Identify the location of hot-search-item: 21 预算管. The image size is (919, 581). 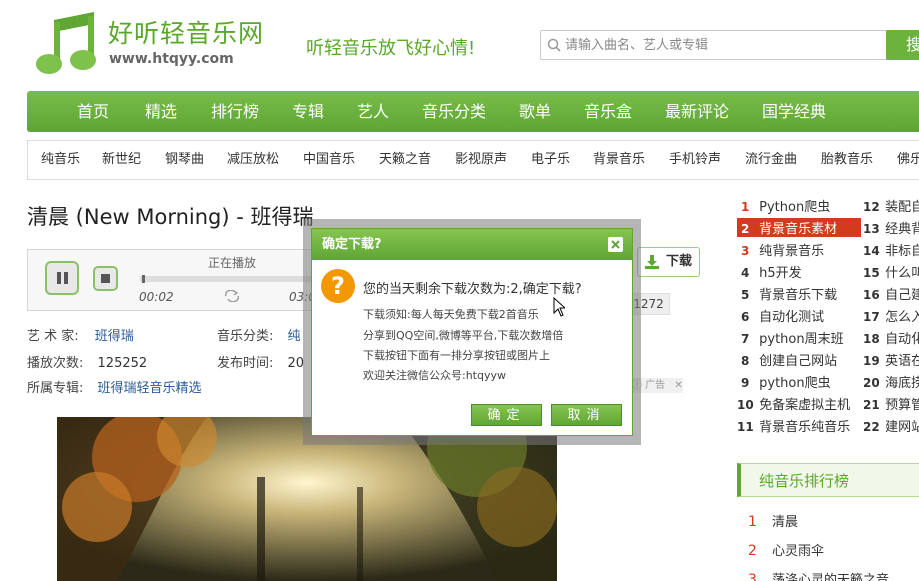
(891, 403).